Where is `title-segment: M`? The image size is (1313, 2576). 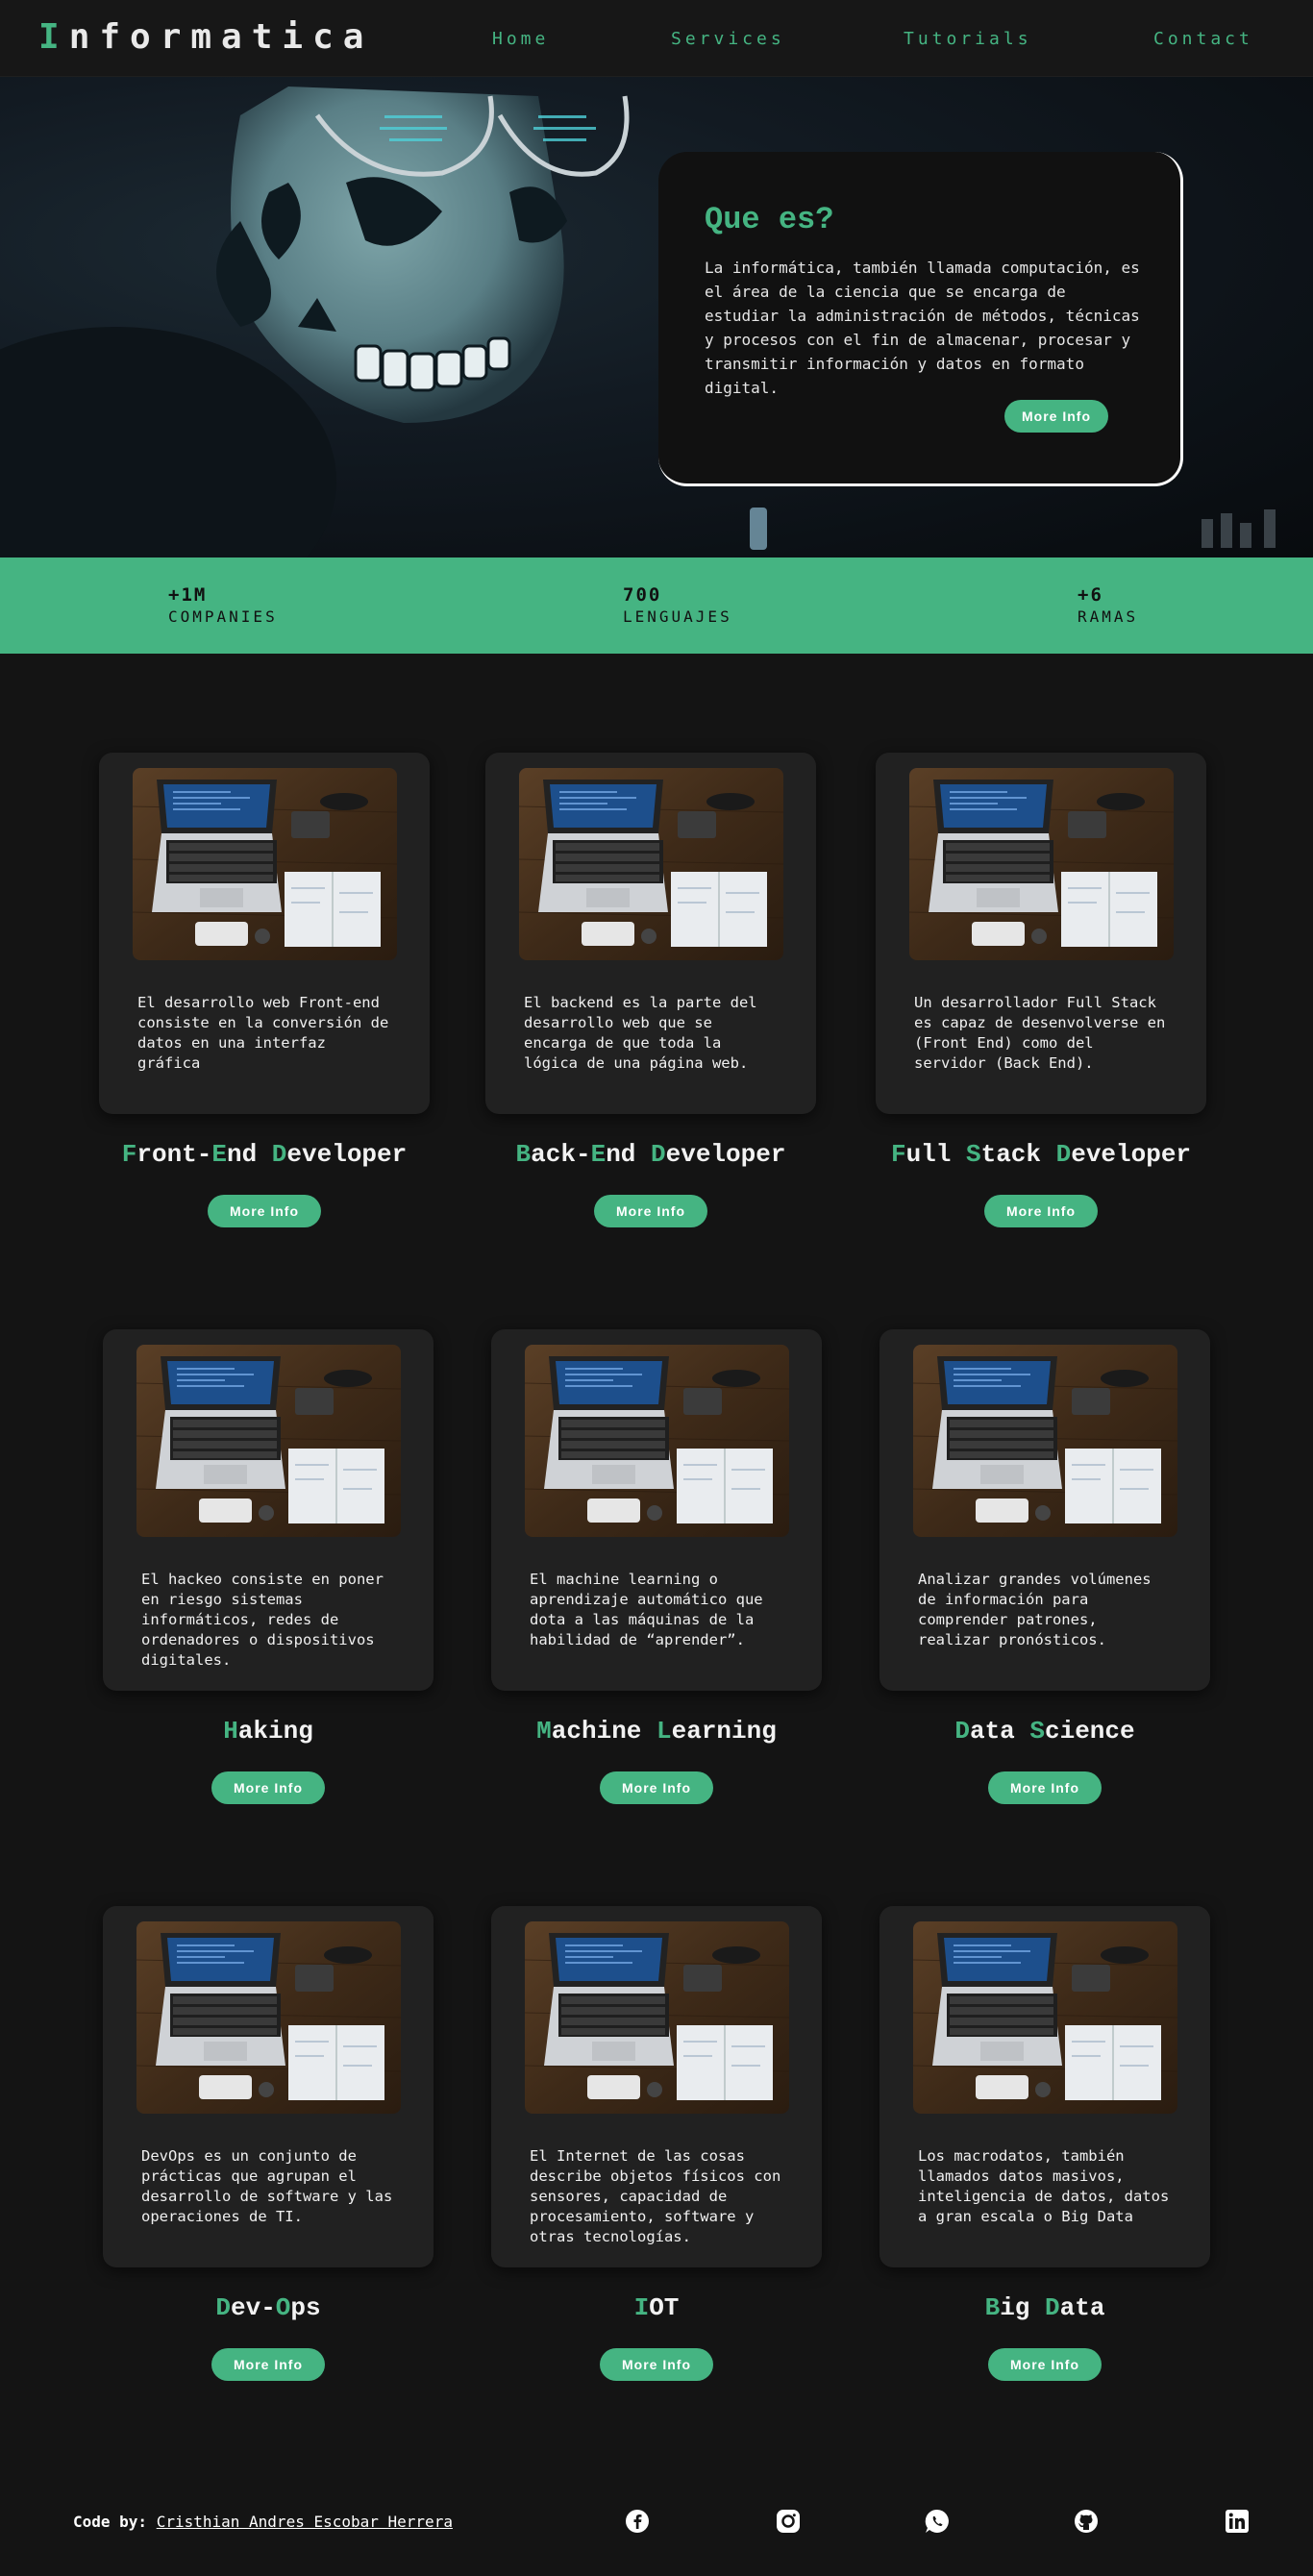 title-segment: M is located at coordinates (544, 1732).